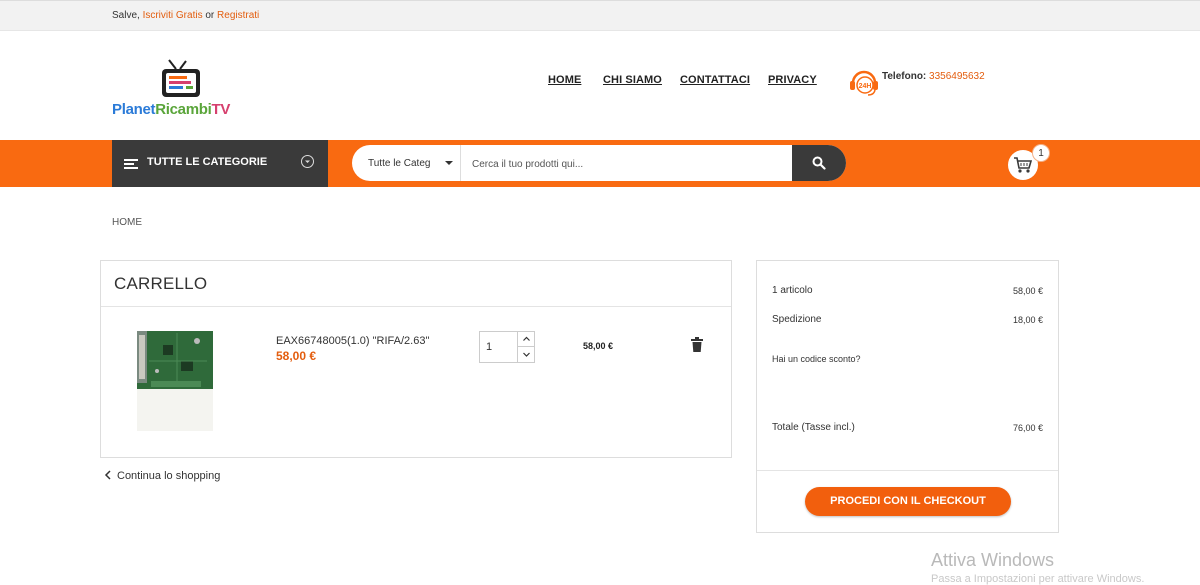 The width and height of the screenshot is (1200, 585). I want to click on product-image, so click(175, 381).